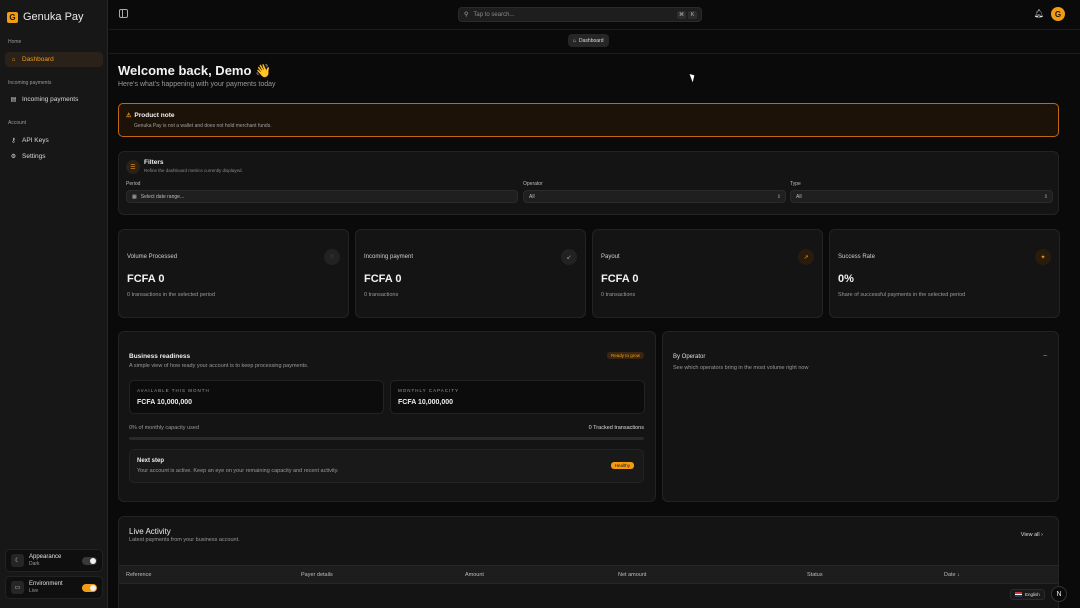  What do you see at coordinates (154, 115) in the screenshot?
I see `note-title: Product note` at bounding box center [154, 115].